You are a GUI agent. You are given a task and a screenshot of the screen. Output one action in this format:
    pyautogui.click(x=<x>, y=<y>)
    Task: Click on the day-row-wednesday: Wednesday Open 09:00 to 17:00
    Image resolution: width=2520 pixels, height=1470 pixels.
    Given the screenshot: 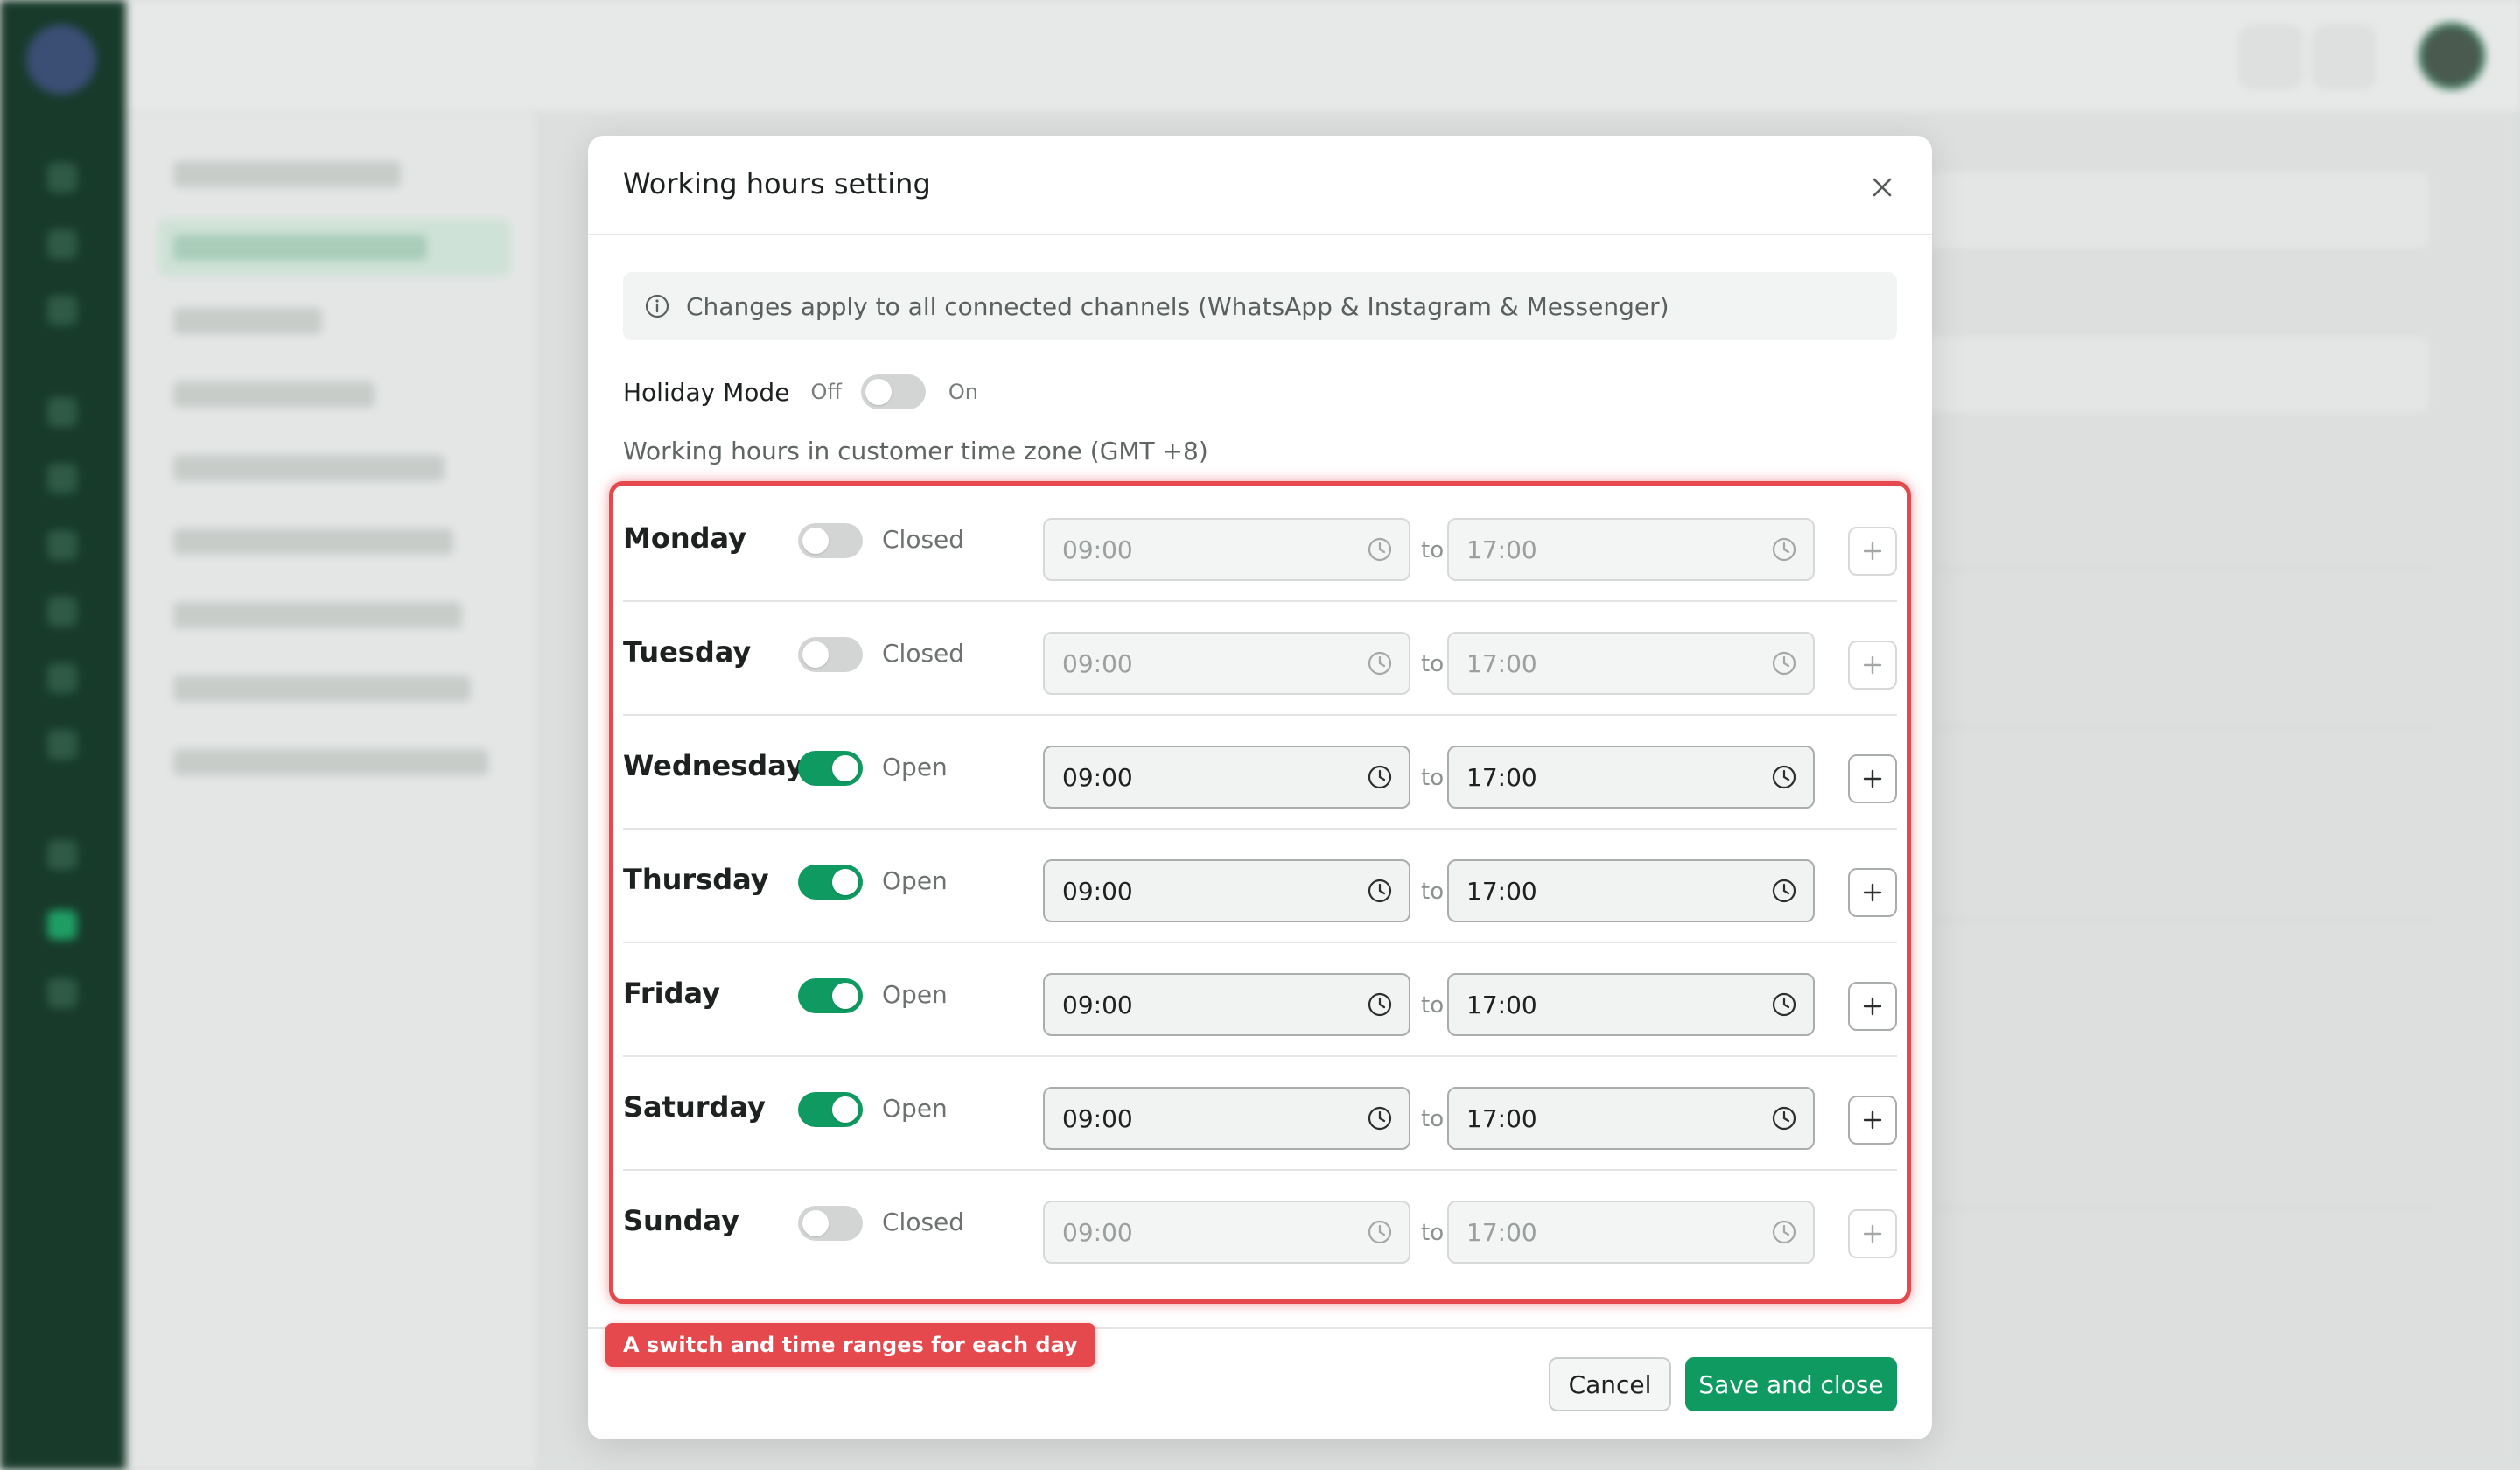 What is the action you would take?
    pyautogui.click(x=1260, y=773)
    